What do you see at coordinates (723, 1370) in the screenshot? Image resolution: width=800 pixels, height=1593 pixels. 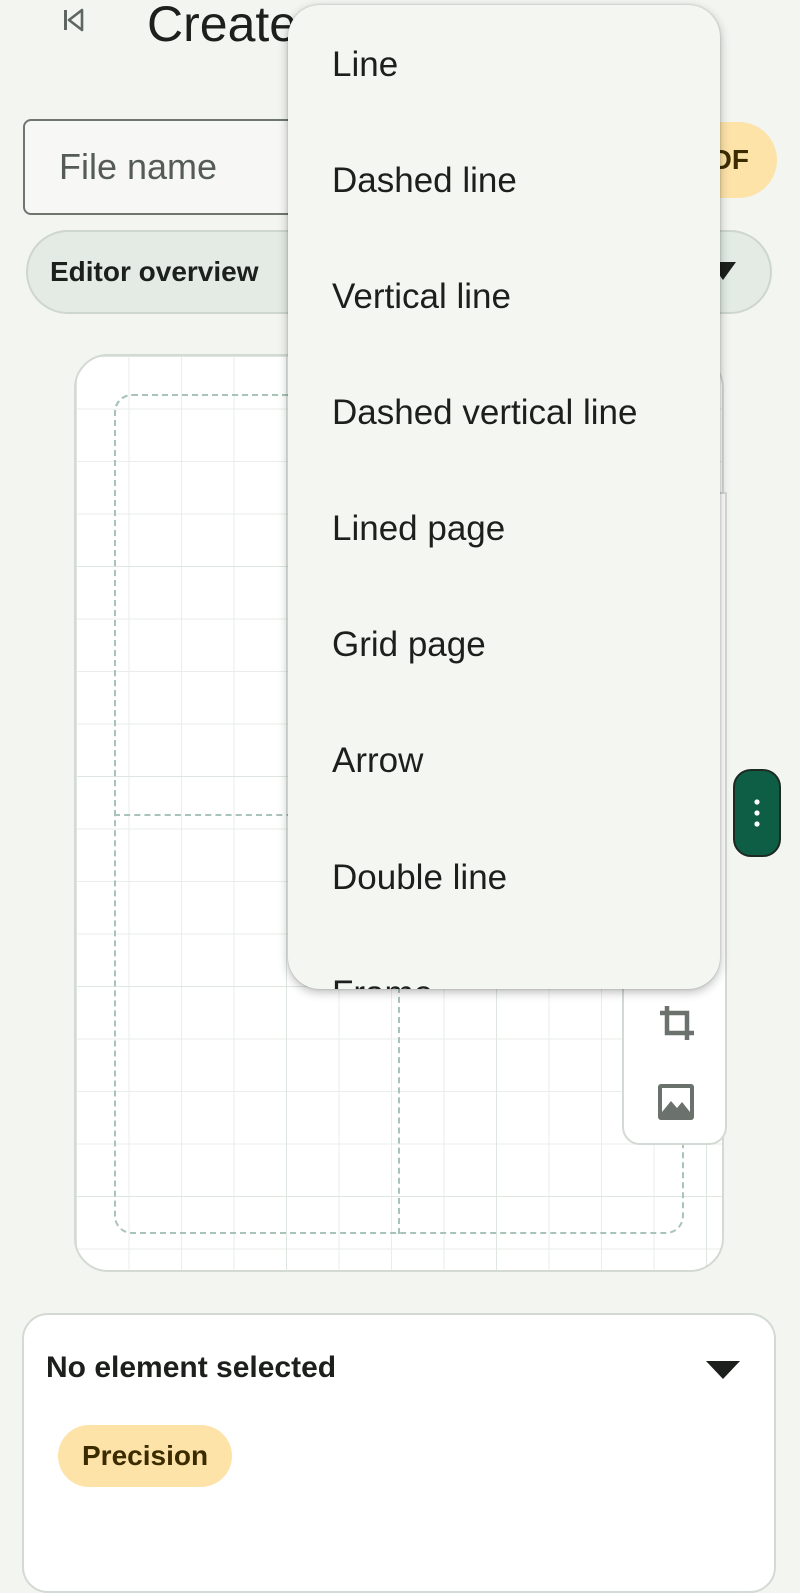 I see `caret-down-icon` at bounding box center [723, 1370].